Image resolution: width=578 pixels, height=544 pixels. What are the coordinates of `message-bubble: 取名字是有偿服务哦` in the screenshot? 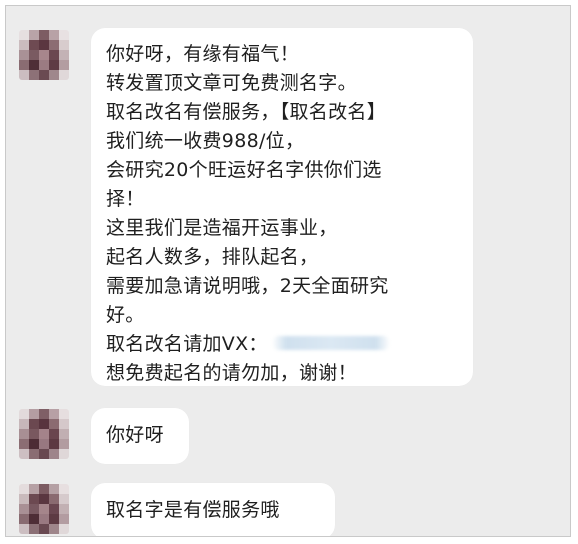 It's located at (213, 509).